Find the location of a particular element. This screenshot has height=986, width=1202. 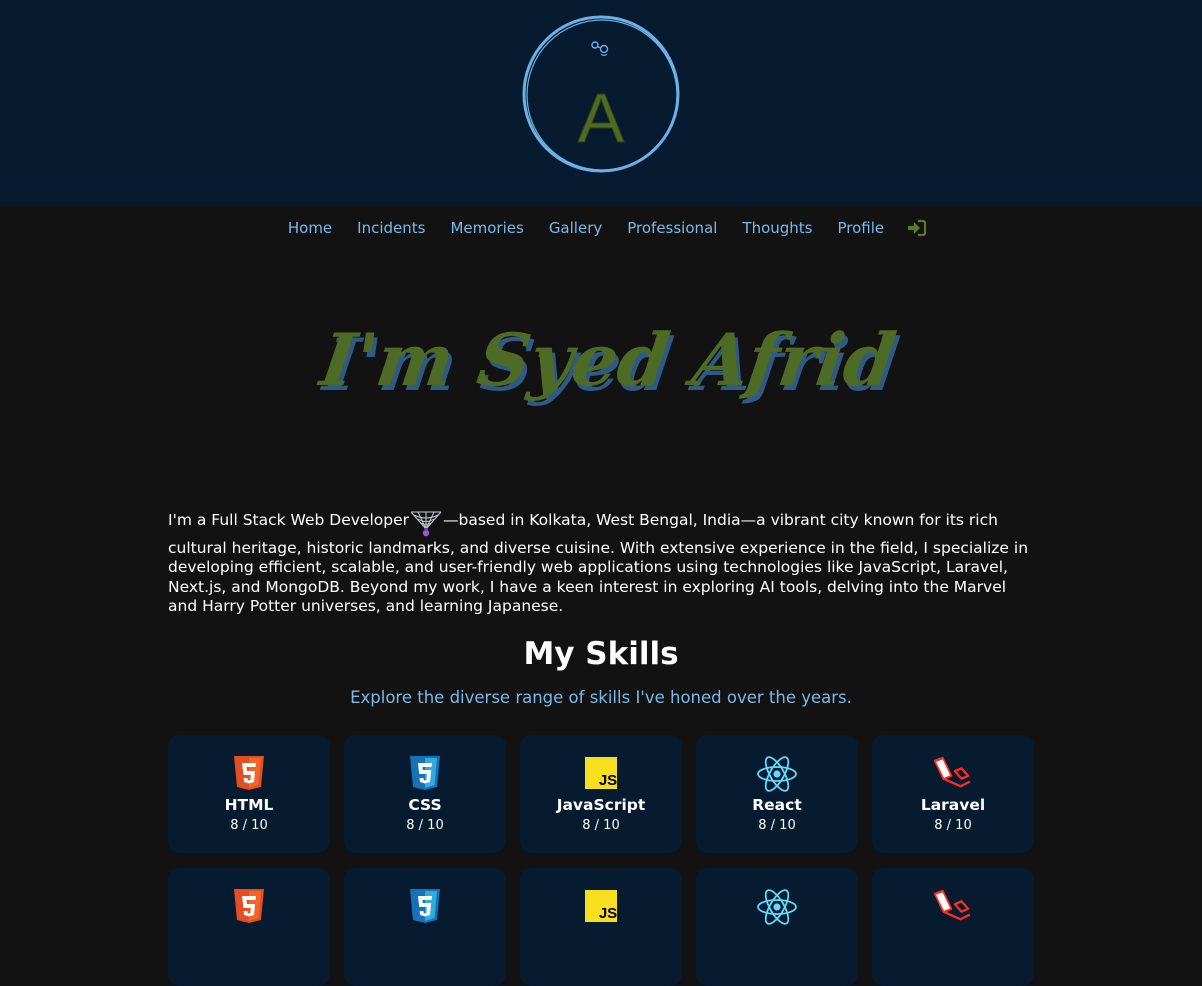

intro-text-start: I'm a Full Stack Web Developer is located at coordinates (288, 519).